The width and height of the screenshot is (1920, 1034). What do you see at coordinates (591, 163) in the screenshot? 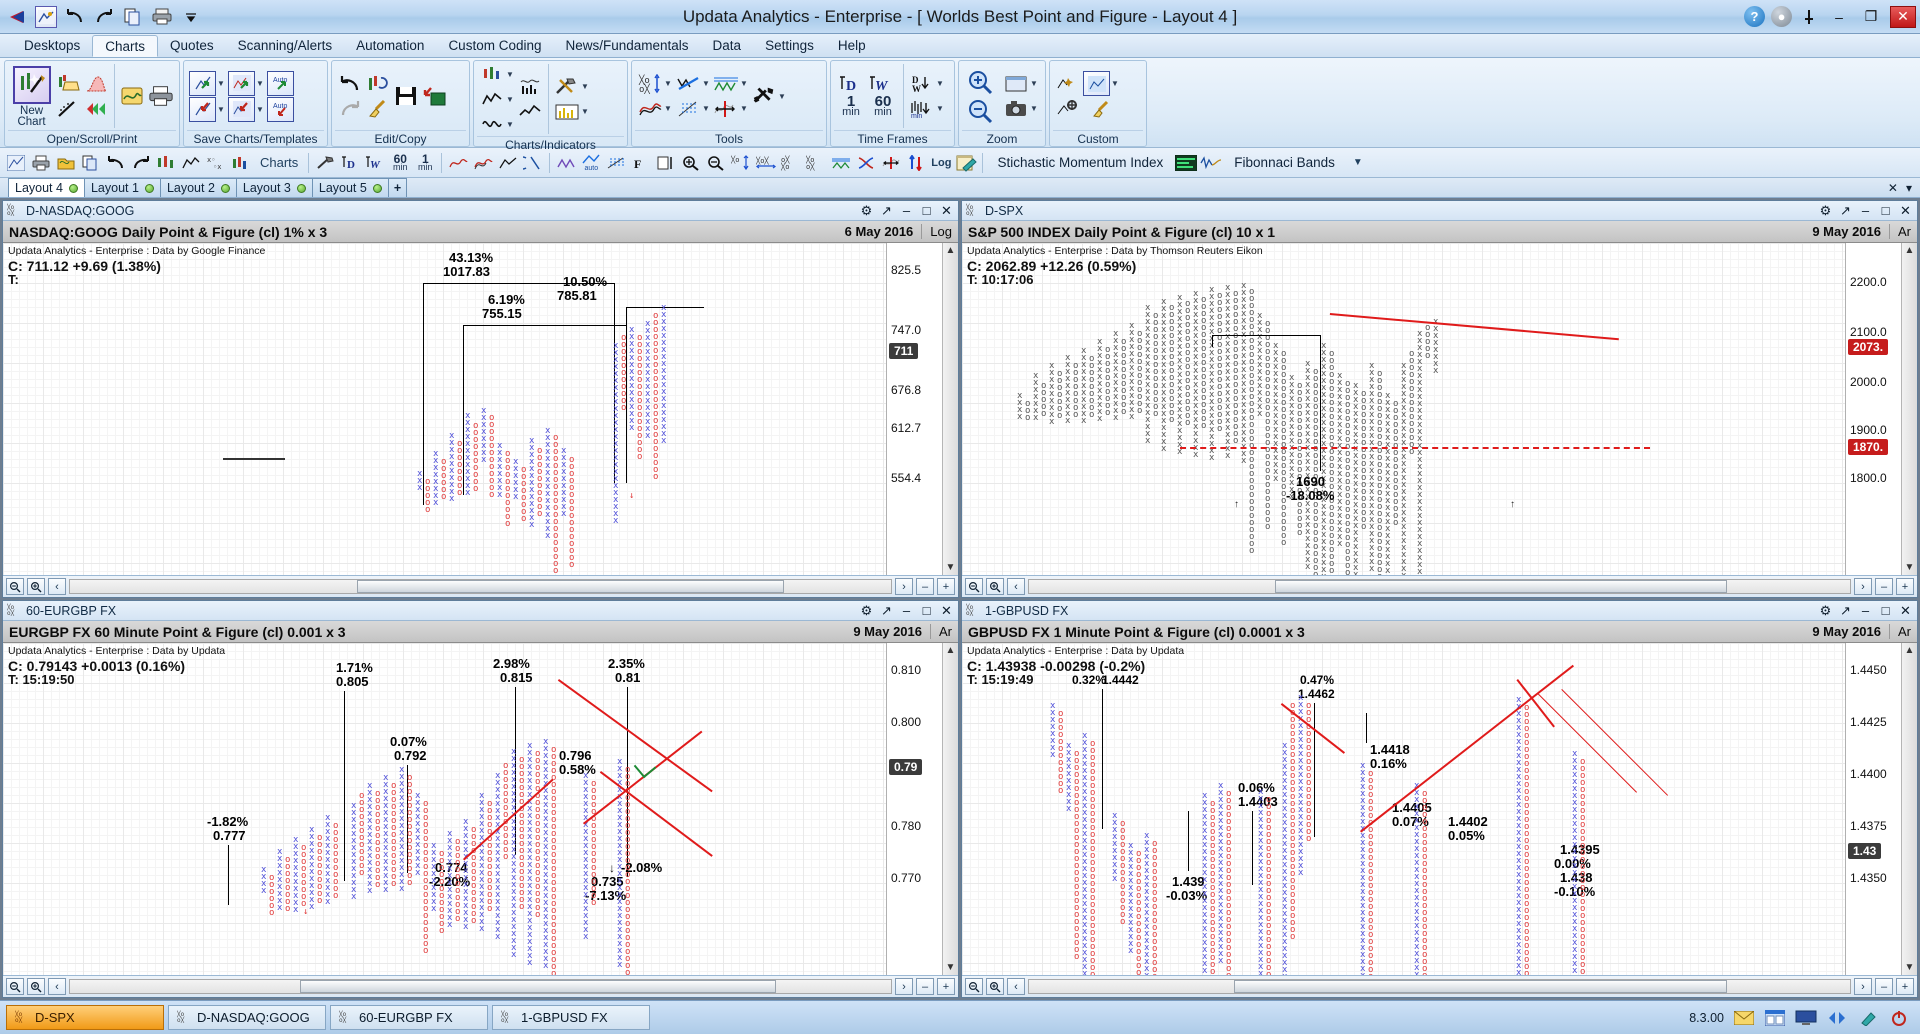
I see `auto-trend-icon: auto` at bounding box center [591, 163].